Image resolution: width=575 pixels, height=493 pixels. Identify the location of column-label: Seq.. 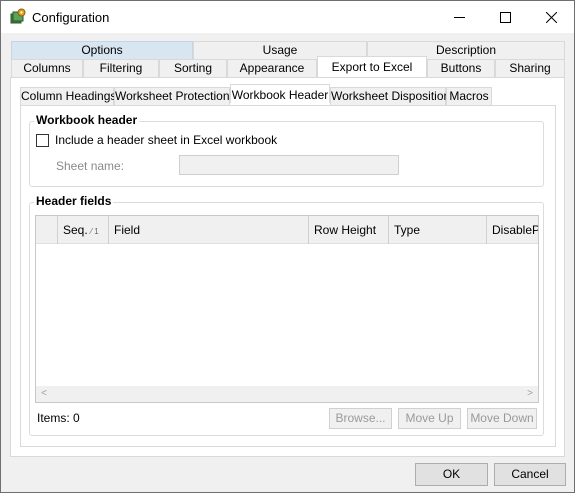
(75, 230).